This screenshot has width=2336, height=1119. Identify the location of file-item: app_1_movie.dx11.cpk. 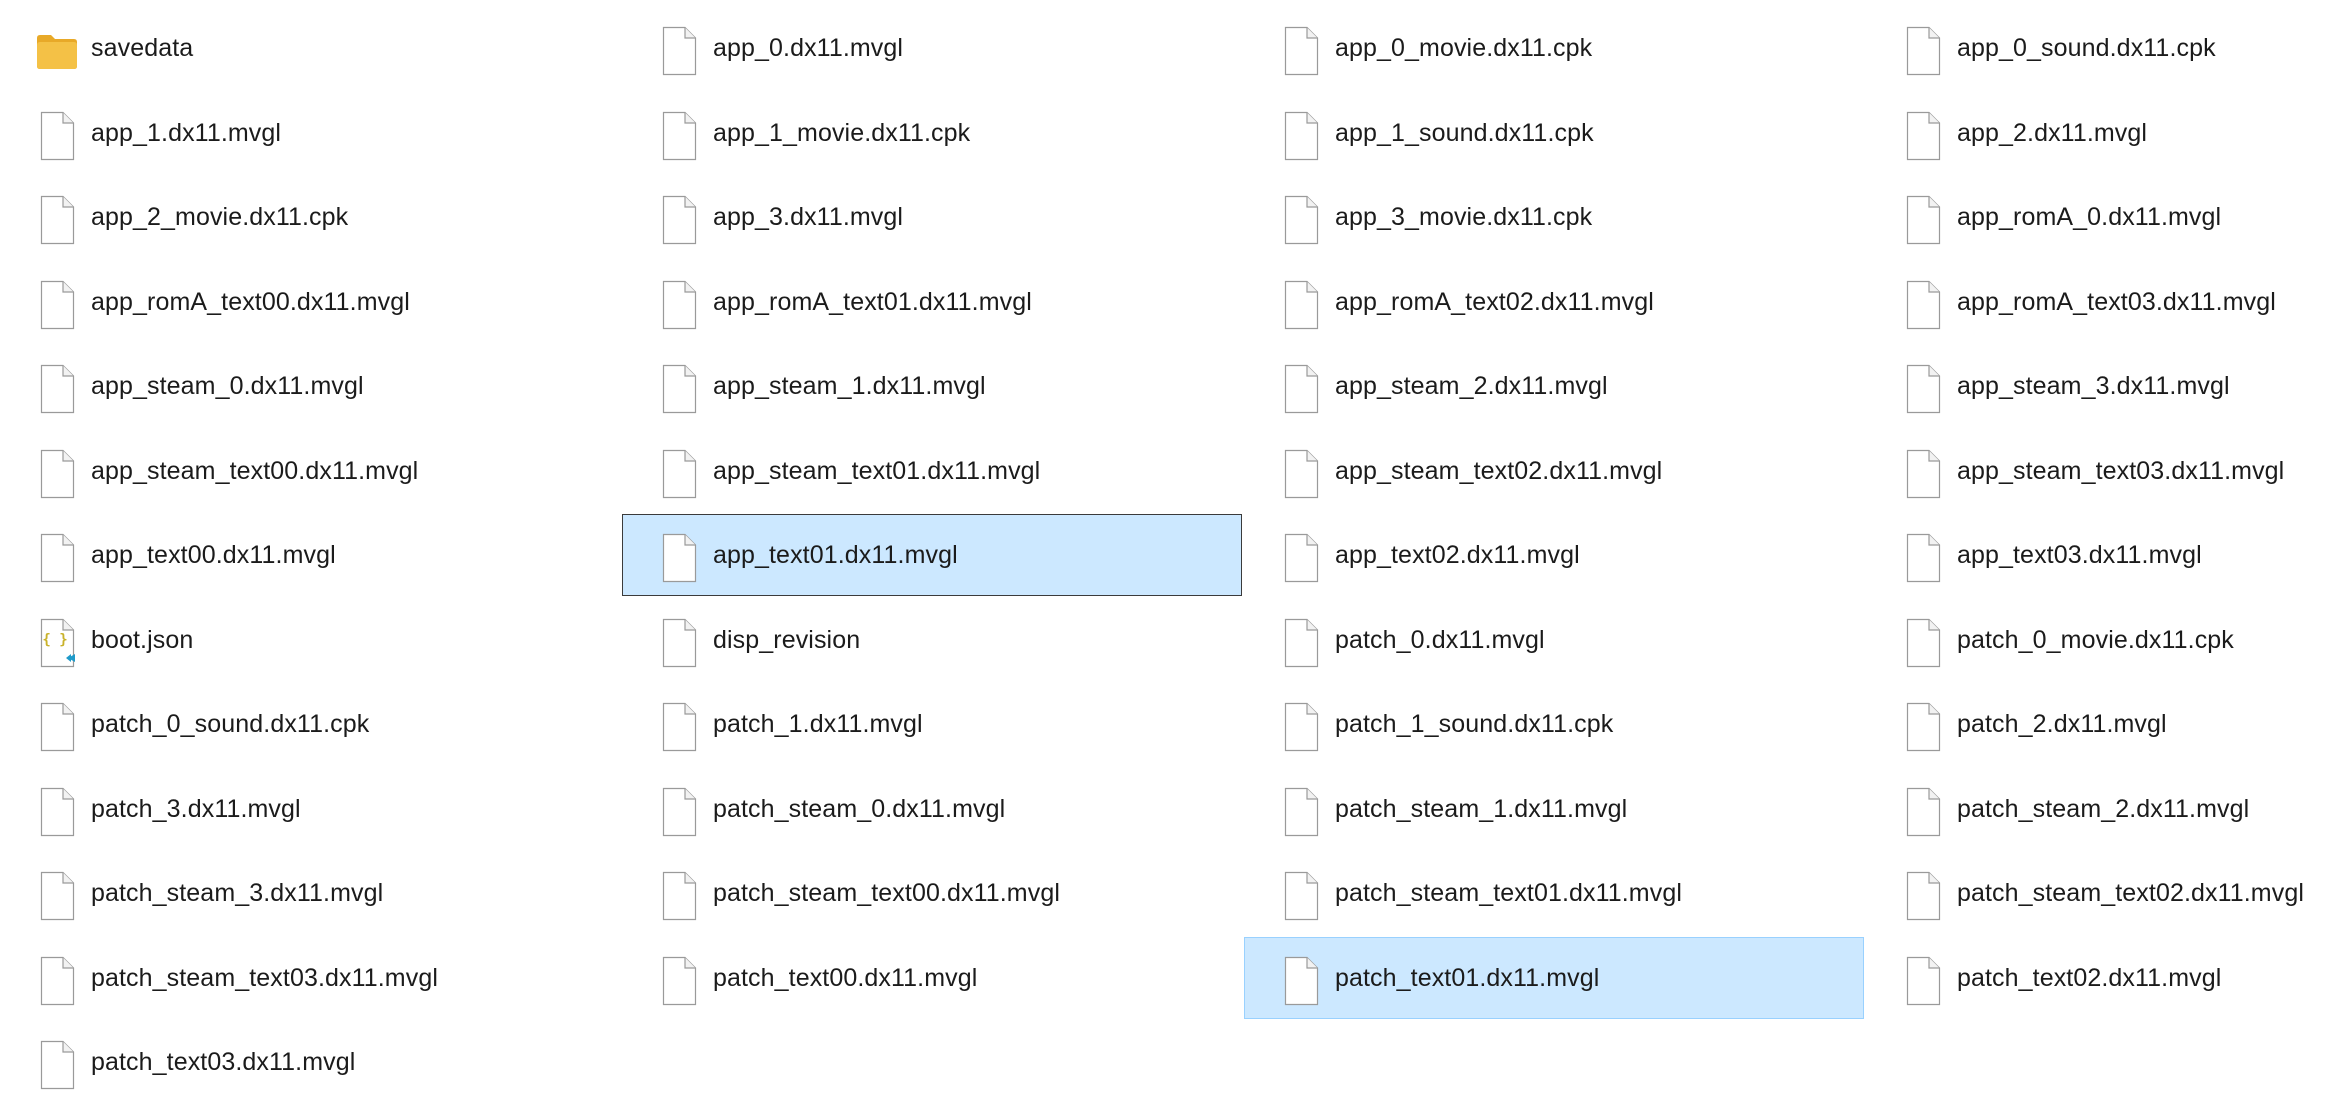
(932, 133).